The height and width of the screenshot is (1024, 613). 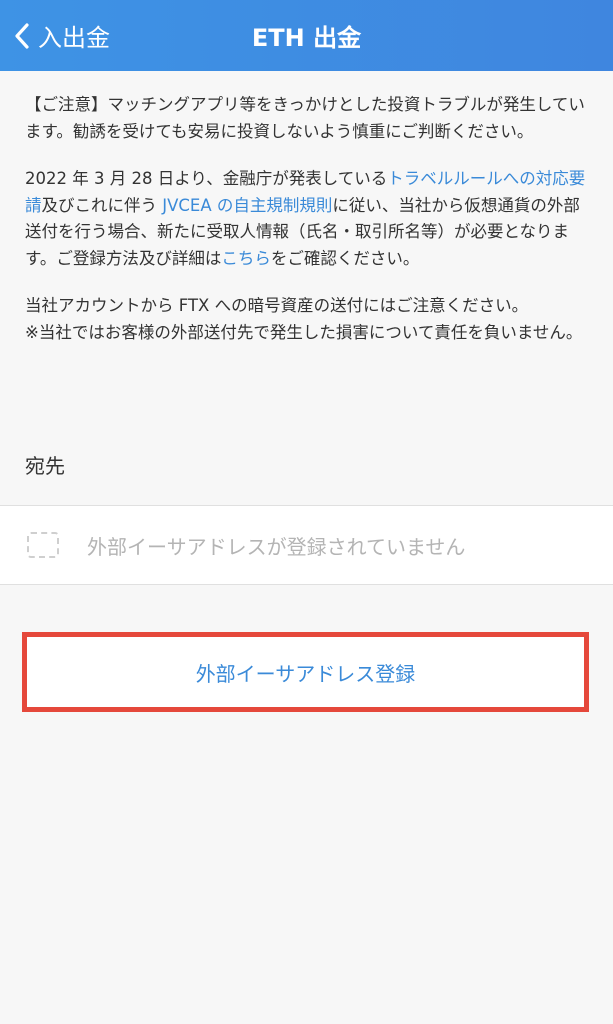 I want to click on no-address-text: 外部イーサアドレスが登録されていません, so click(x=276, y=546).